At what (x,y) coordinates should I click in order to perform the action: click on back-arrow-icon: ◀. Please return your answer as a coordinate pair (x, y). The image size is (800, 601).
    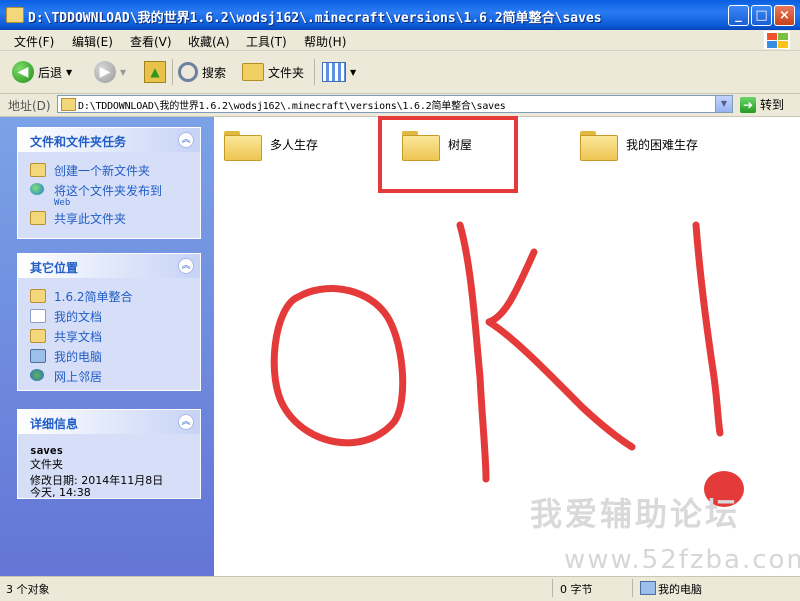
    Looking at the image, I should click on (23, 72).